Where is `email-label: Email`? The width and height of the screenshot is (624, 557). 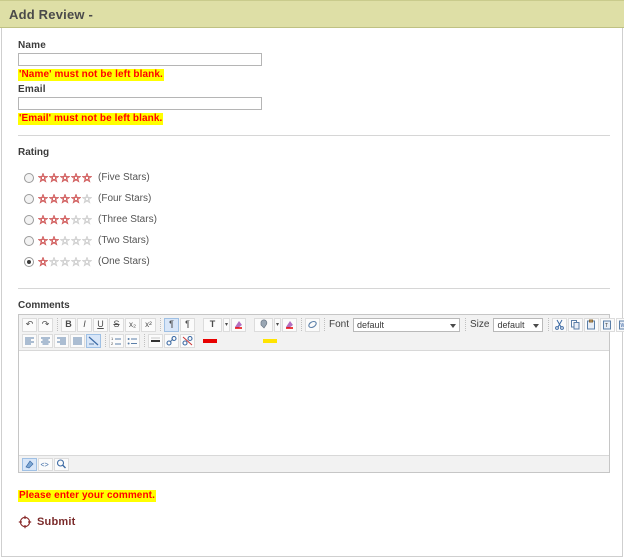
email-label: Email is located at coordinates (32, 89).